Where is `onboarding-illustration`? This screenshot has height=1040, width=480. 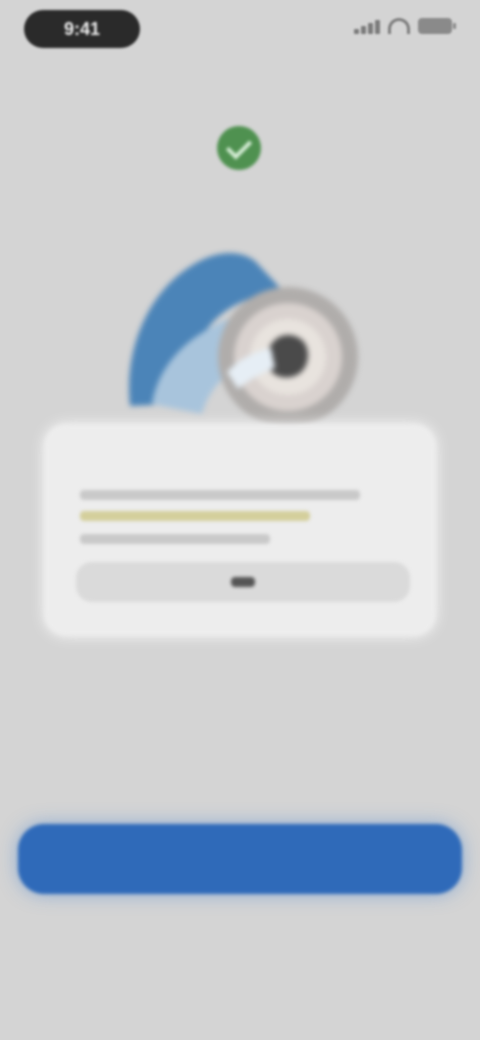
onboarding-illustration is located at coordinates (243, 340).